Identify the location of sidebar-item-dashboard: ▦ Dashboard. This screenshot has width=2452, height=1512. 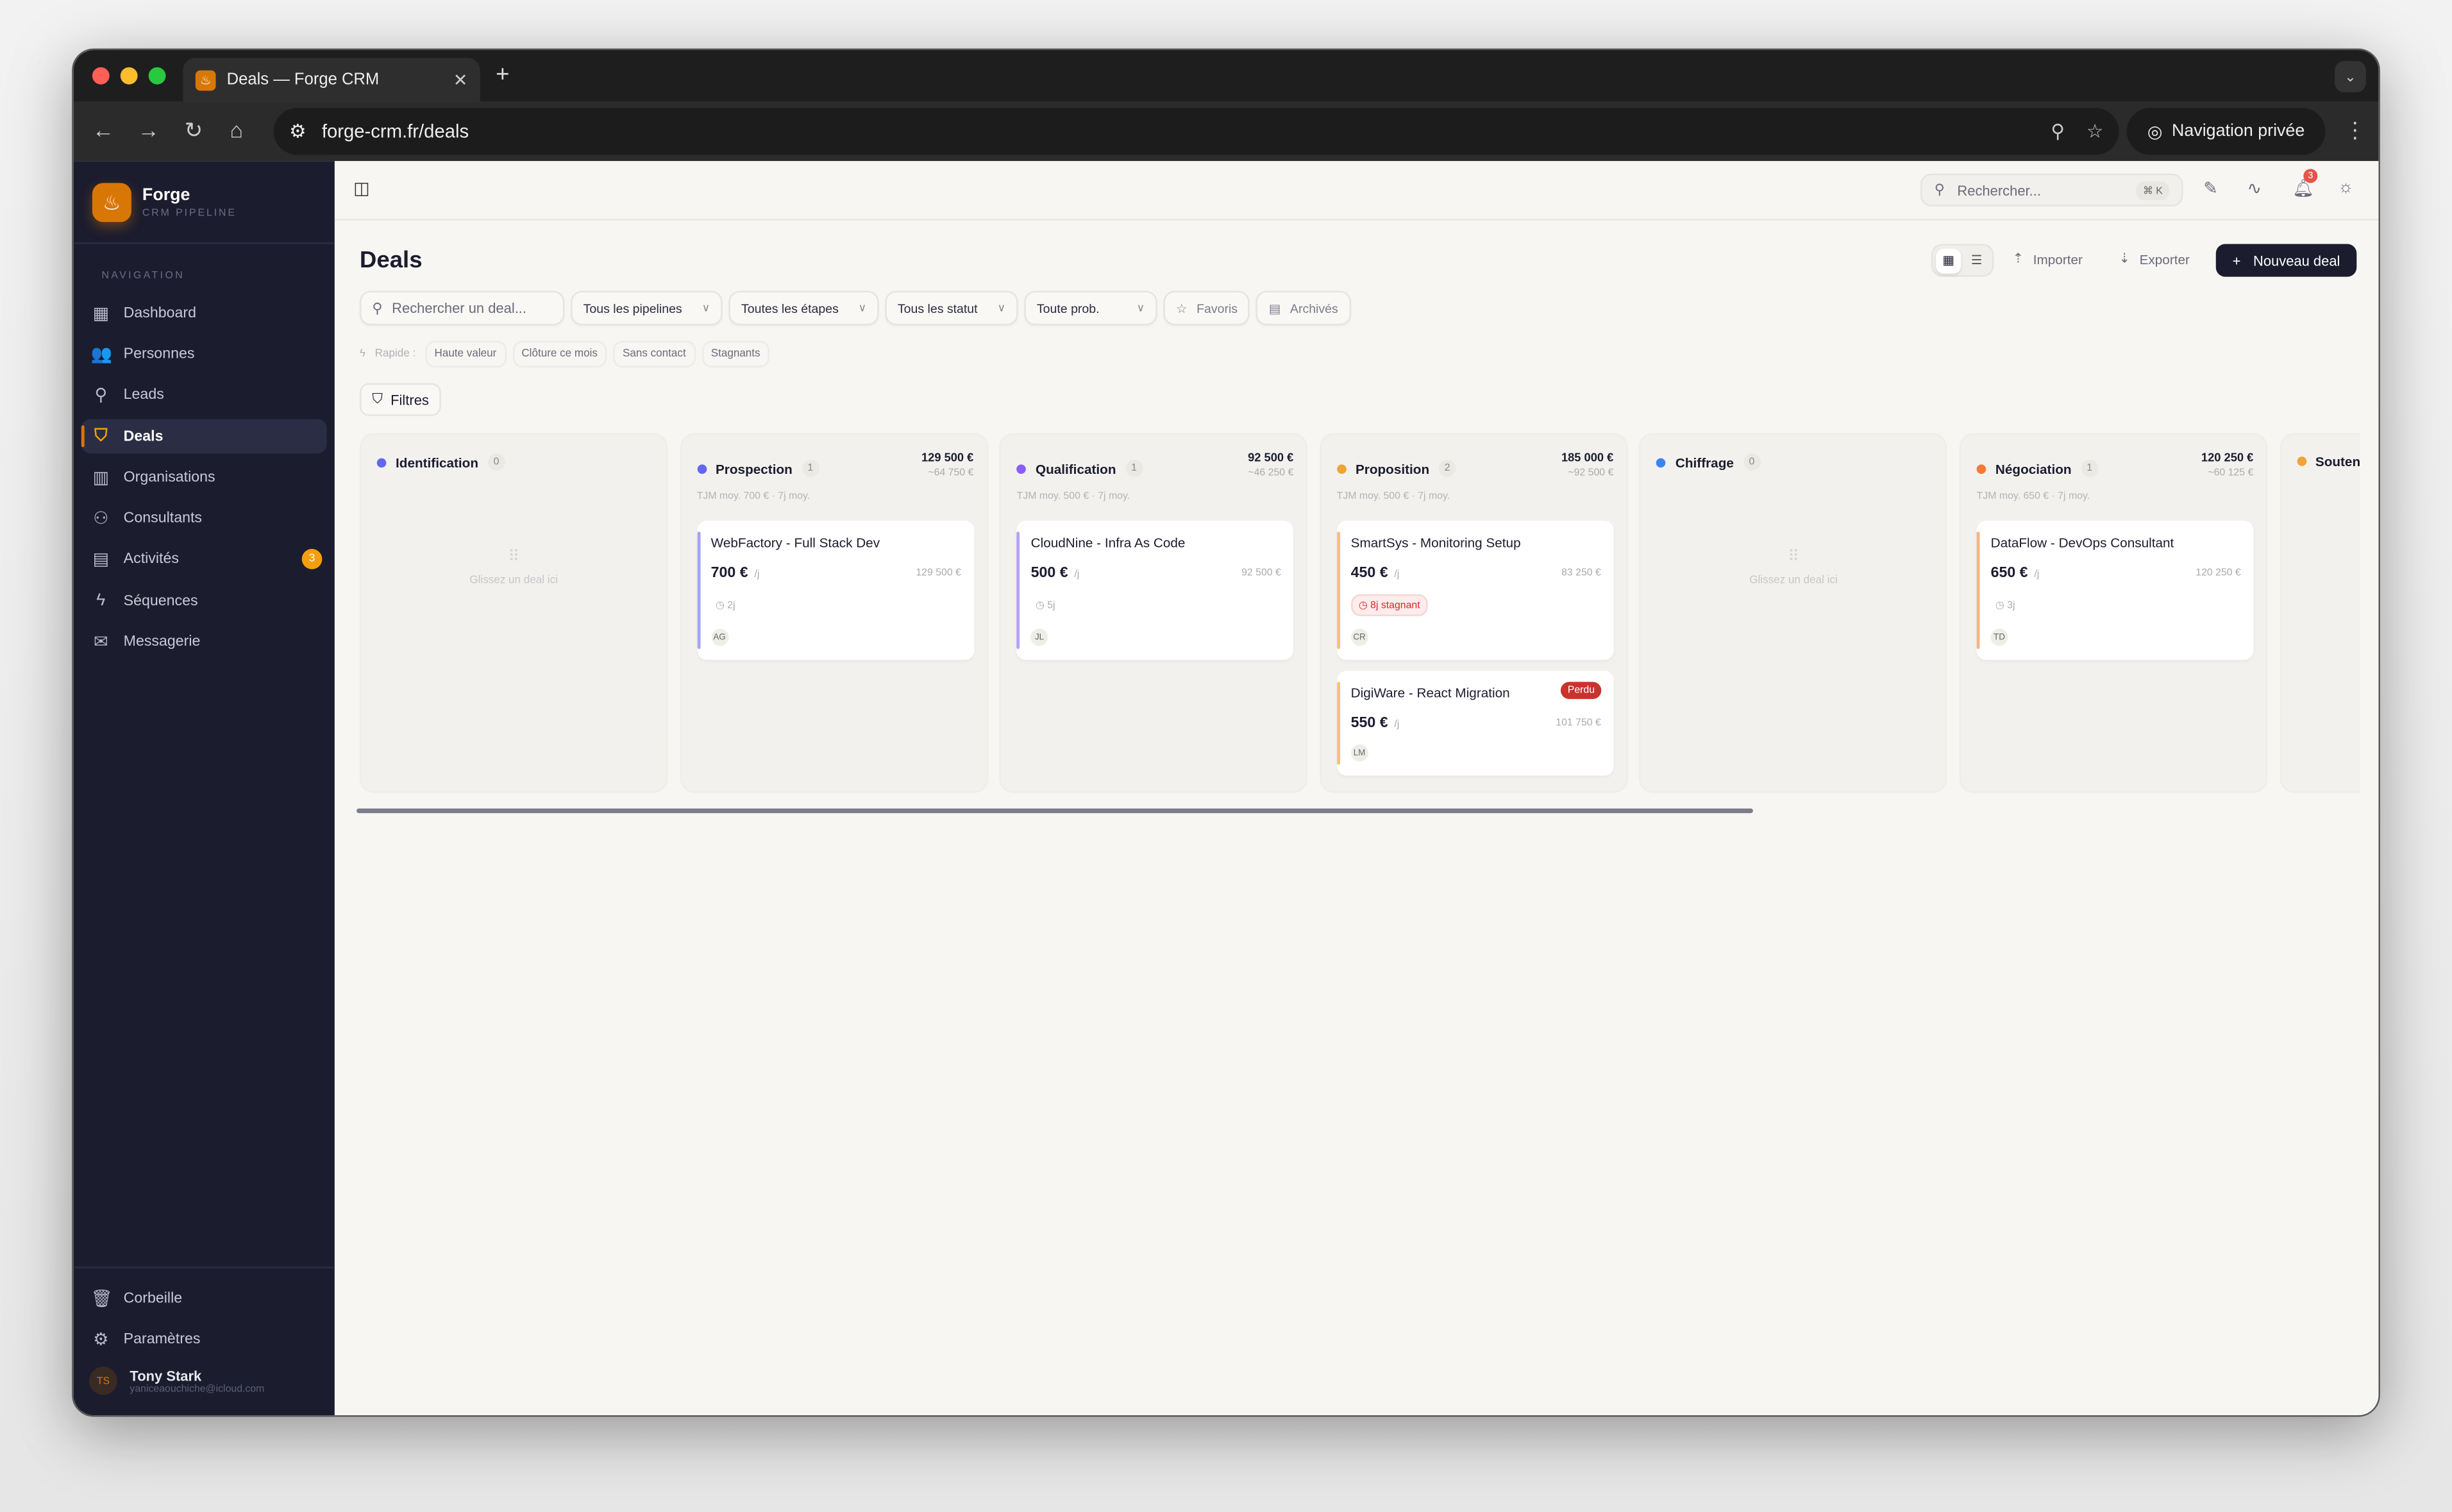
(204, 313).